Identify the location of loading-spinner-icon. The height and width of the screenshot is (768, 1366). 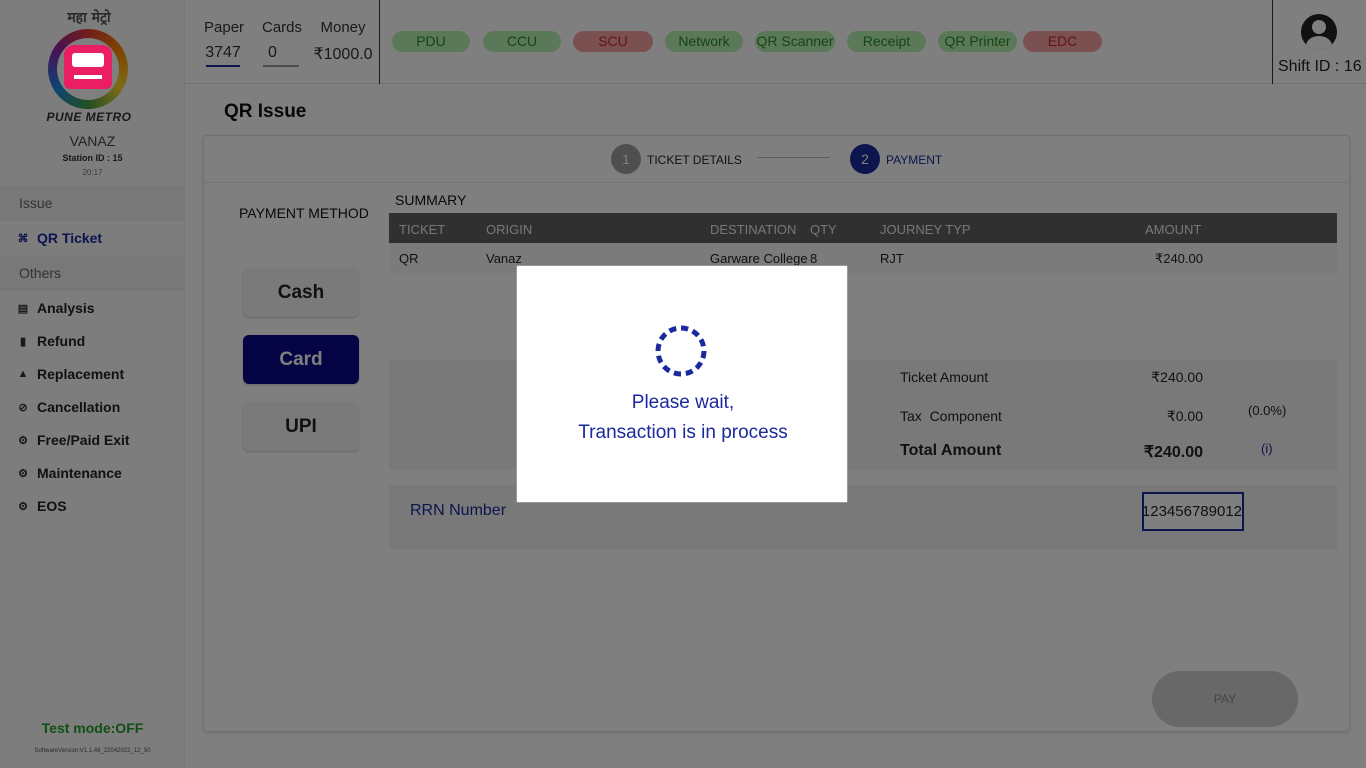
(681, 351).